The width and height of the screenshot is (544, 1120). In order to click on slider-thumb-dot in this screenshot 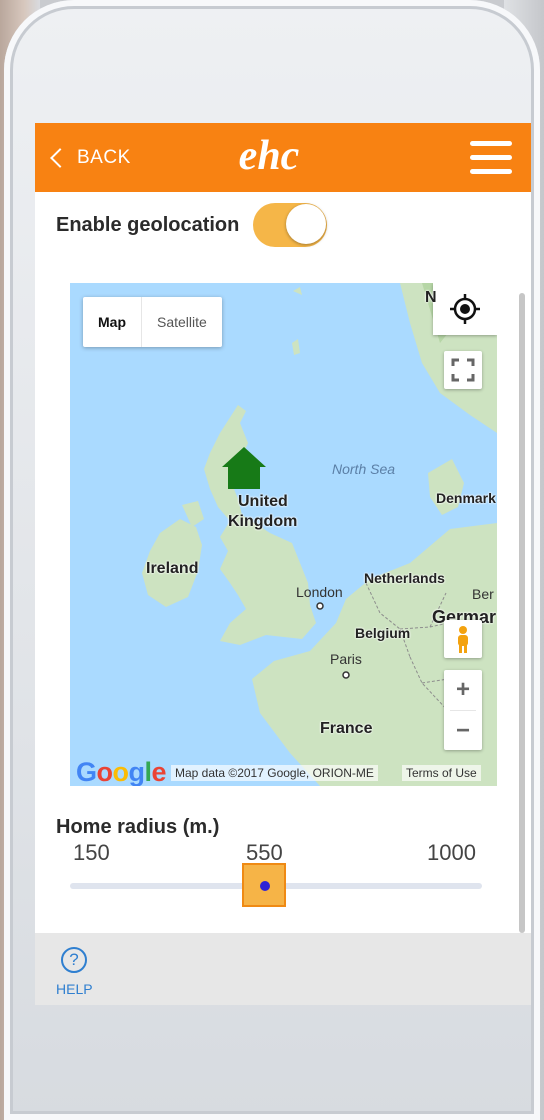, I will do `click(265, 886)`.